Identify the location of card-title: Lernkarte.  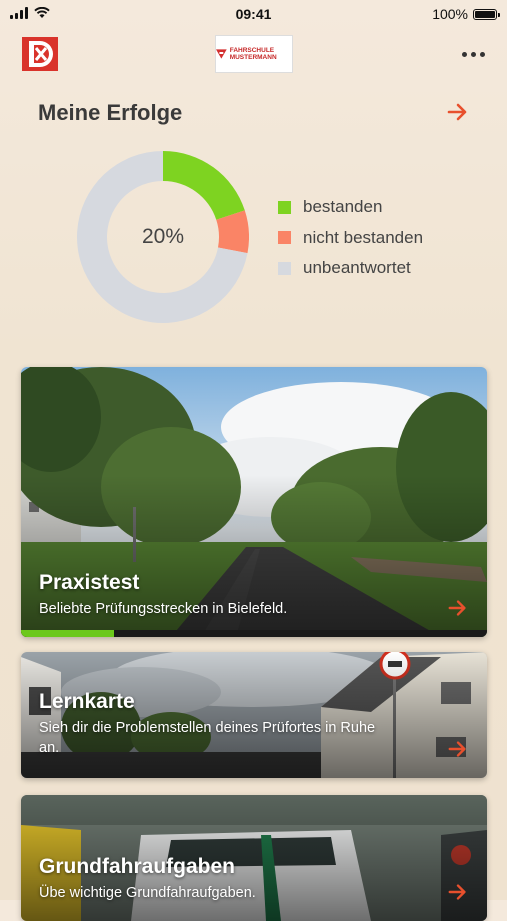
(87, 701).